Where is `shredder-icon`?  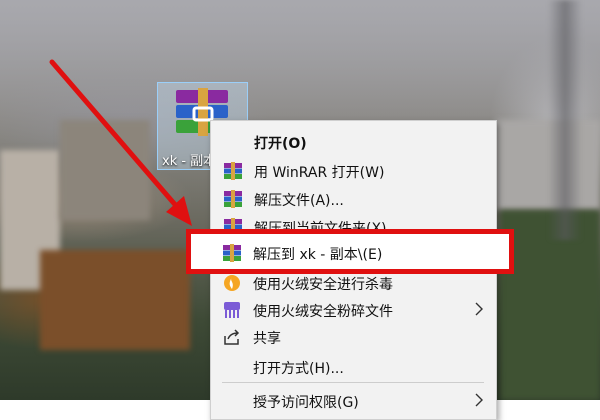
shredder-icon is located at coordinates (232, 310).